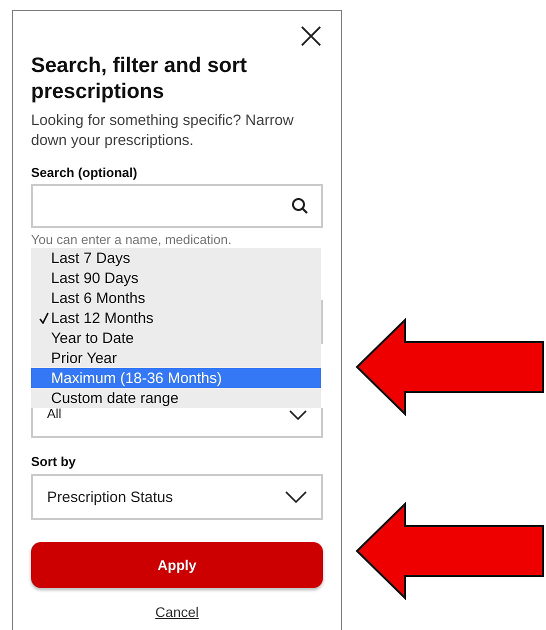 The height and width of the screenshot is (630, 546). Describe the element at coordinates (44, 318) in the screenshot. I see `check-icon` at that location.